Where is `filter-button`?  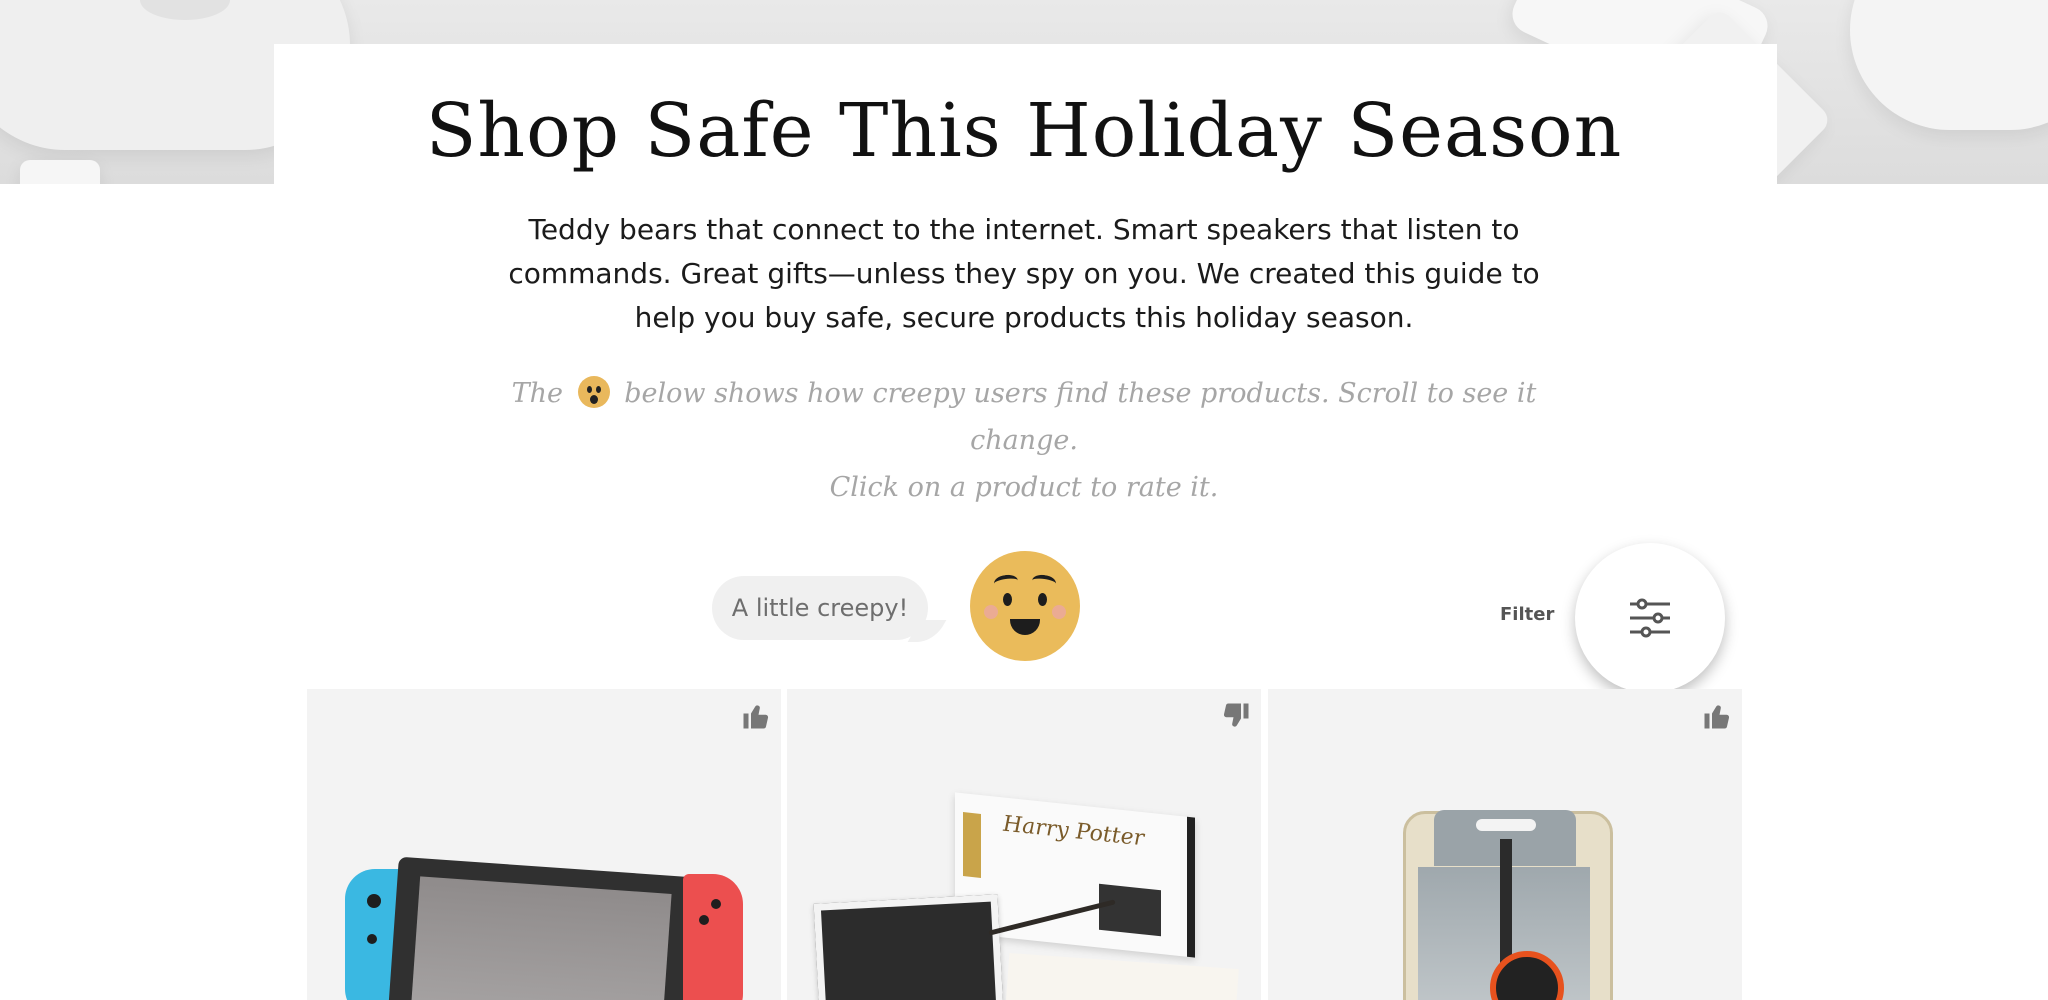 filter-button is located at coordinates (1650, 618).